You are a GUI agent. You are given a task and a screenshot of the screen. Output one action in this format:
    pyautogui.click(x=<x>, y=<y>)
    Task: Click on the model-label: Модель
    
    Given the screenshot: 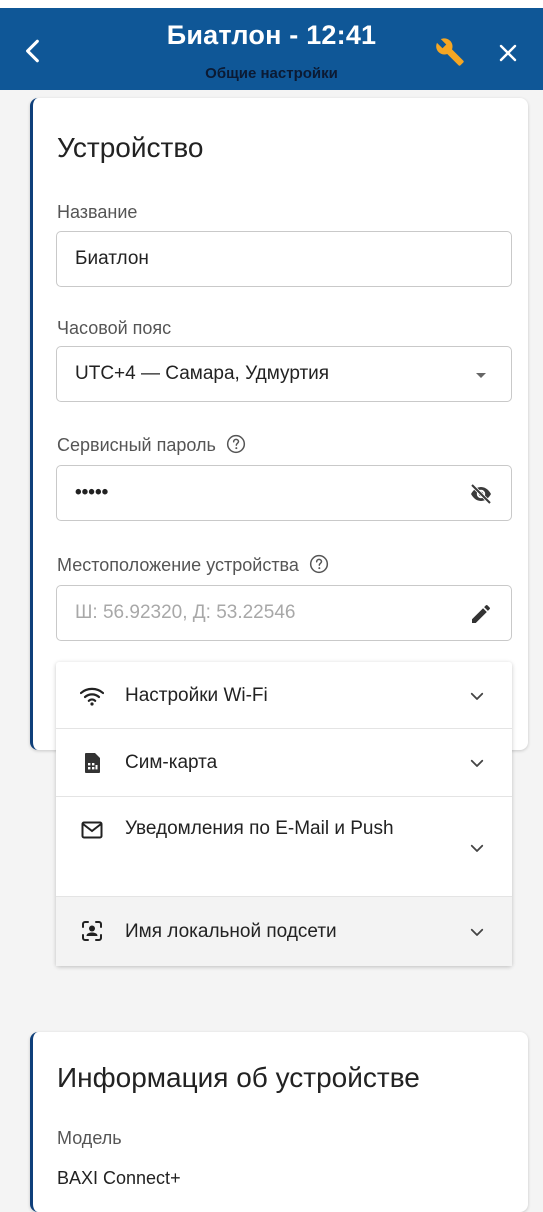 What is the action you would take?
    pyautogui.click(x=89, y=1138)
    